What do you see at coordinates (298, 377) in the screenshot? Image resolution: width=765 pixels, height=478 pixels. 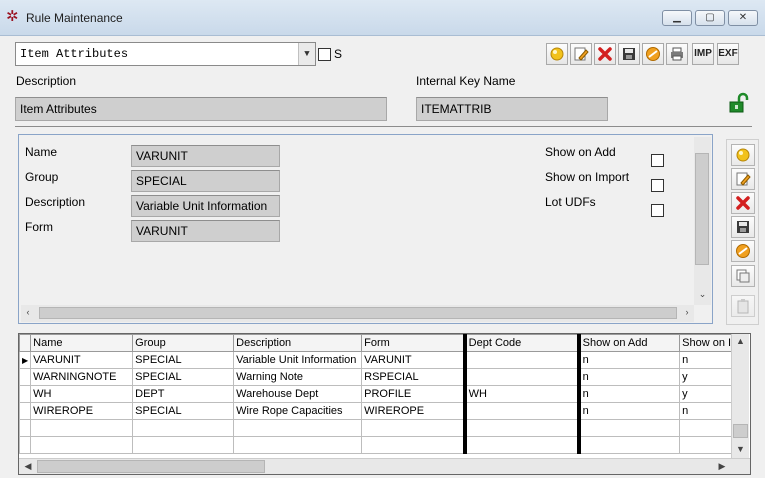 I see `table-cell: Warning Note` at bounding box center [298, 377].